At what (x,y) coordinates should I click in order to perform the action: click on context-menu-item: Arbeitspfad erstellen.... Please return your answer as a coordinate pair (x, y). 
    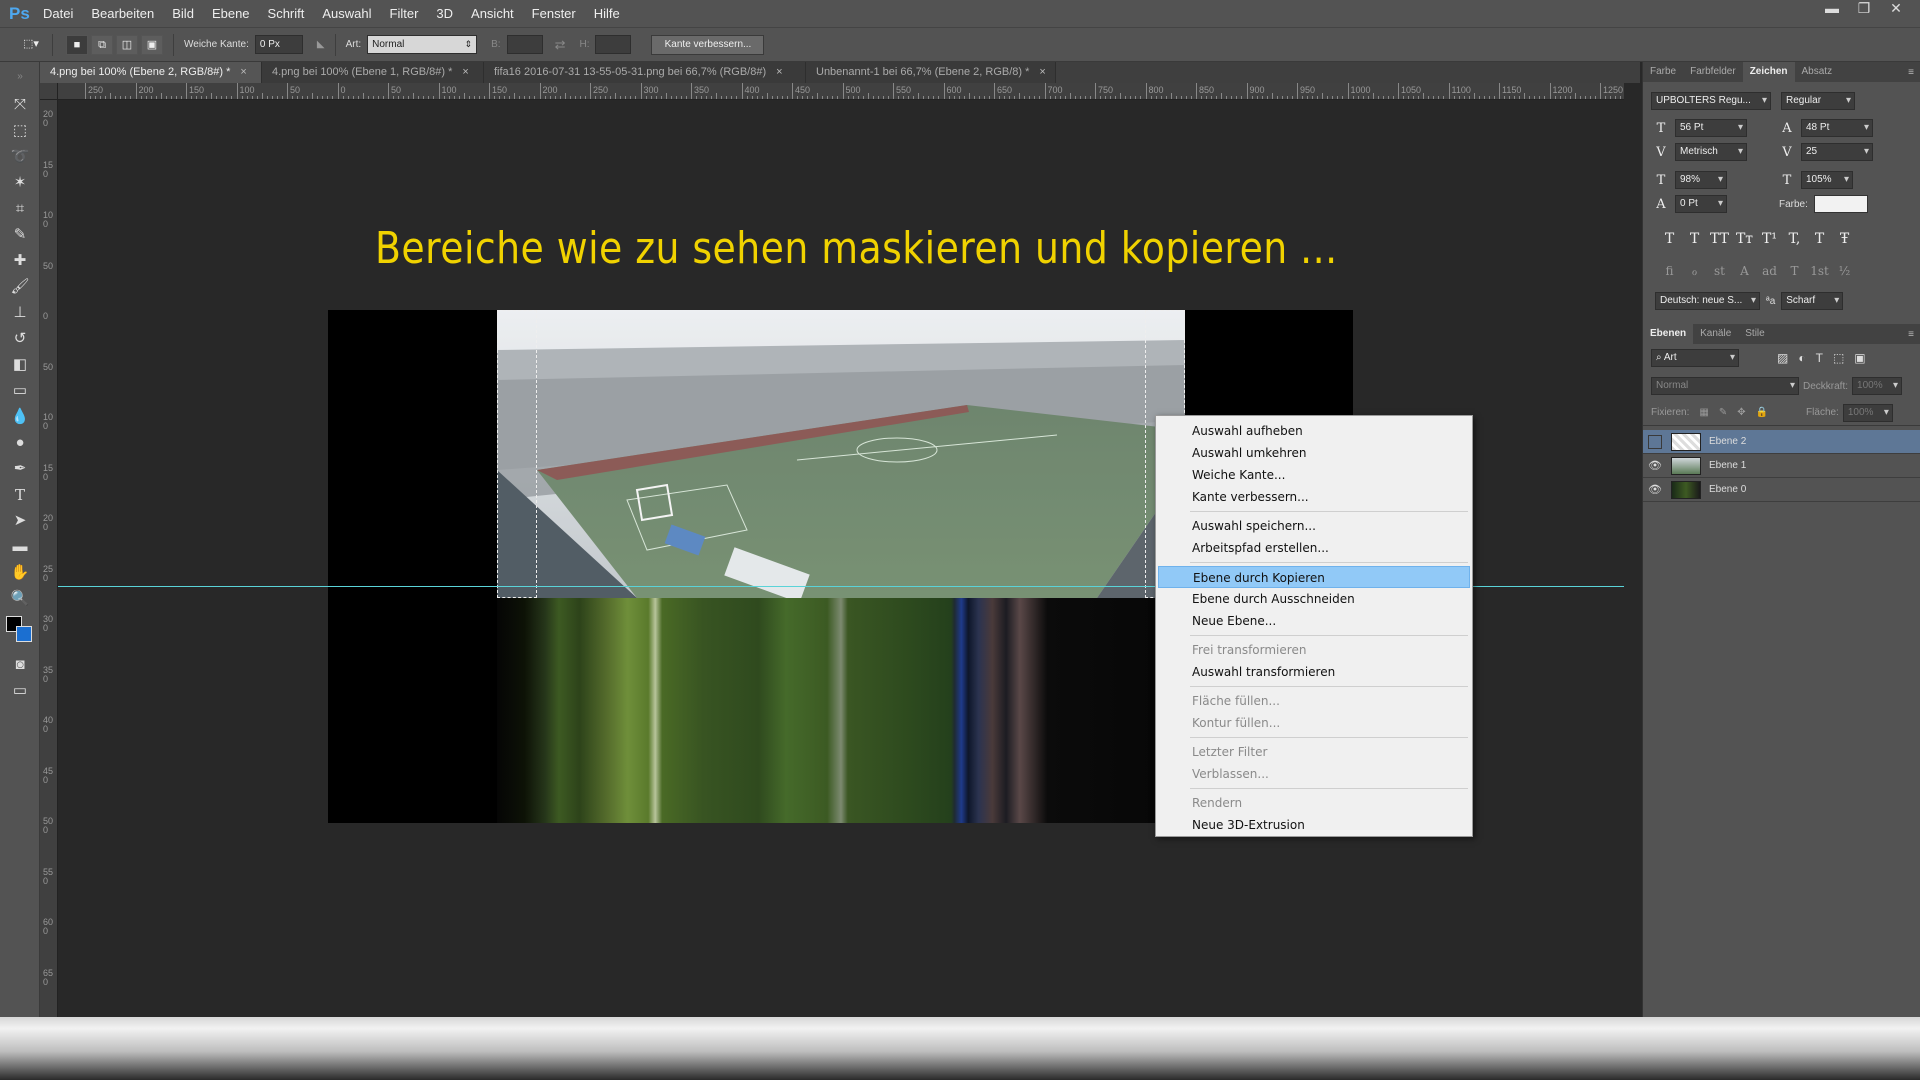
    Looking at the image, I should click on (1314, 548).